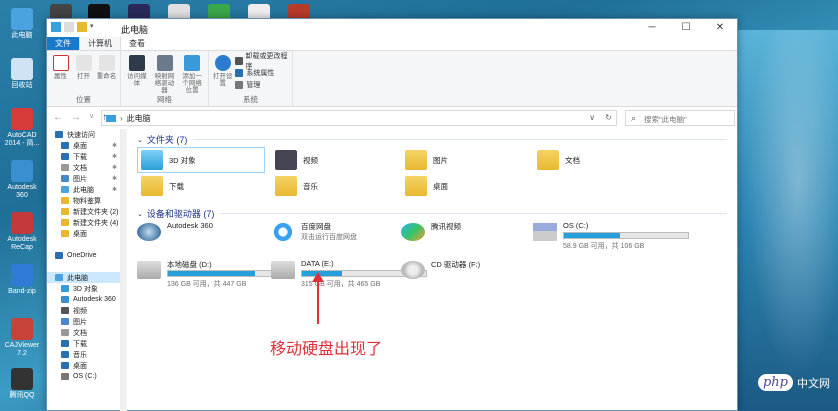 This screenshot has width=838, height=411. Describe the element at coordinates (22, 338) in the screenshot. I see `desktop-icon: CAJViewer 7.2` at that location.